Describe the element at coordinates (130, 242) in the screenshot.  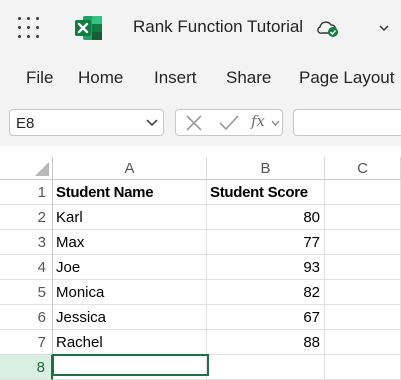
I see `cell-a3: Max` at that location.